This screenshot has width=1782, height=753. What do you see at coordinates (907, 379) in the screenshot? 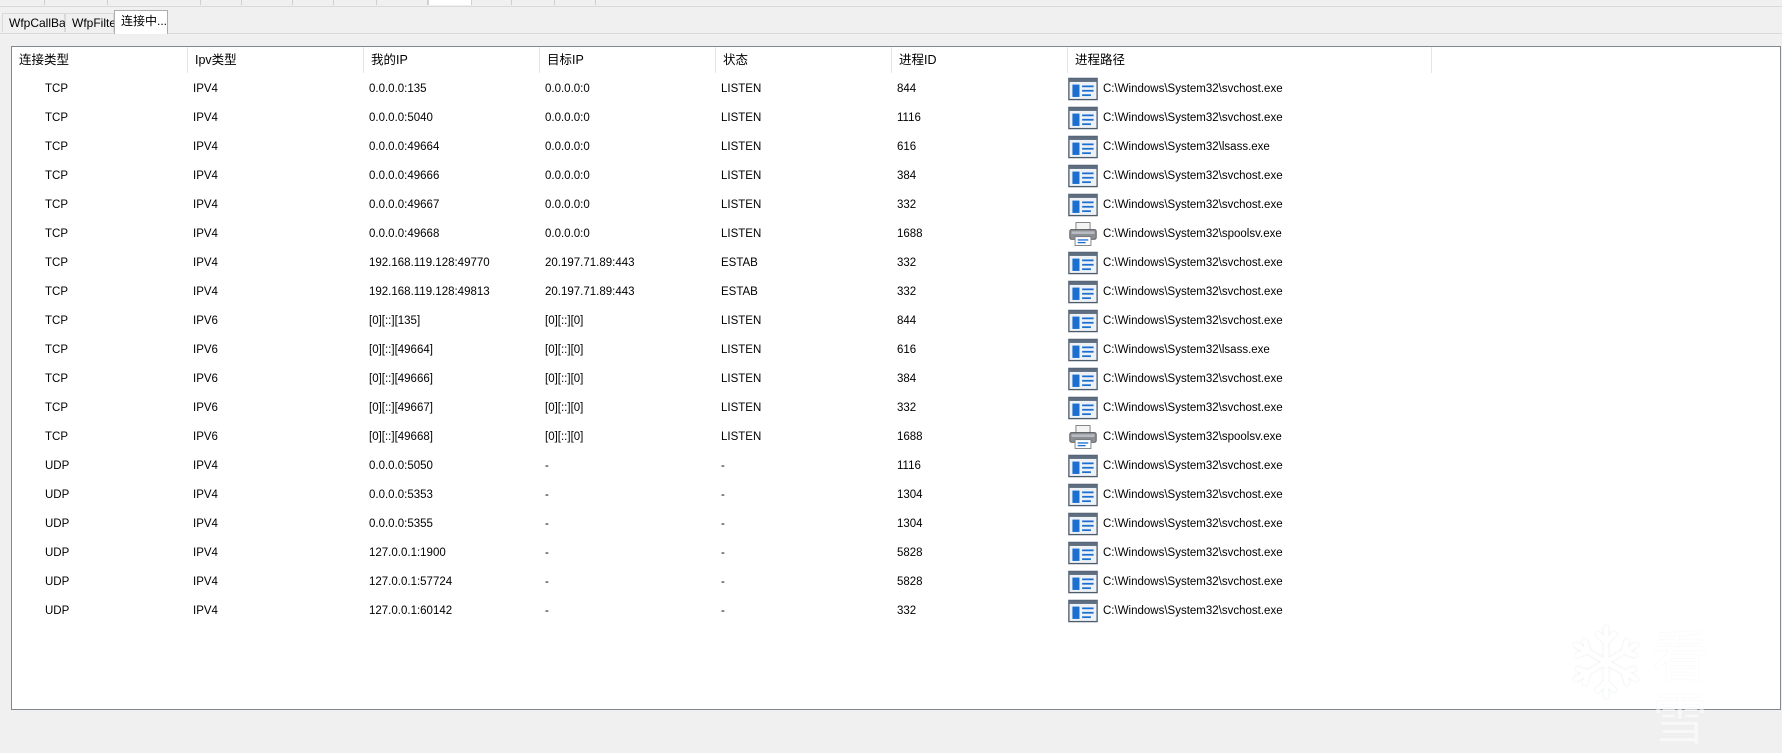
I see `cell-pid: 384` at bounding box center [907, 379].